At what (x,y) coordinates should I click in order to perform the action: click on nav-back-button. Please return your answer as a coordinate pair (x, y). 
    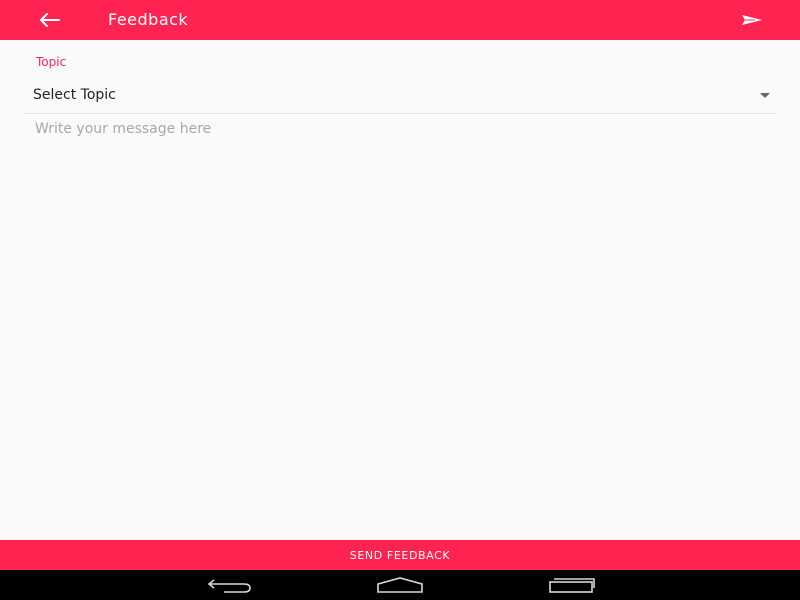
    Looking at the image, I should click on (229, 585).